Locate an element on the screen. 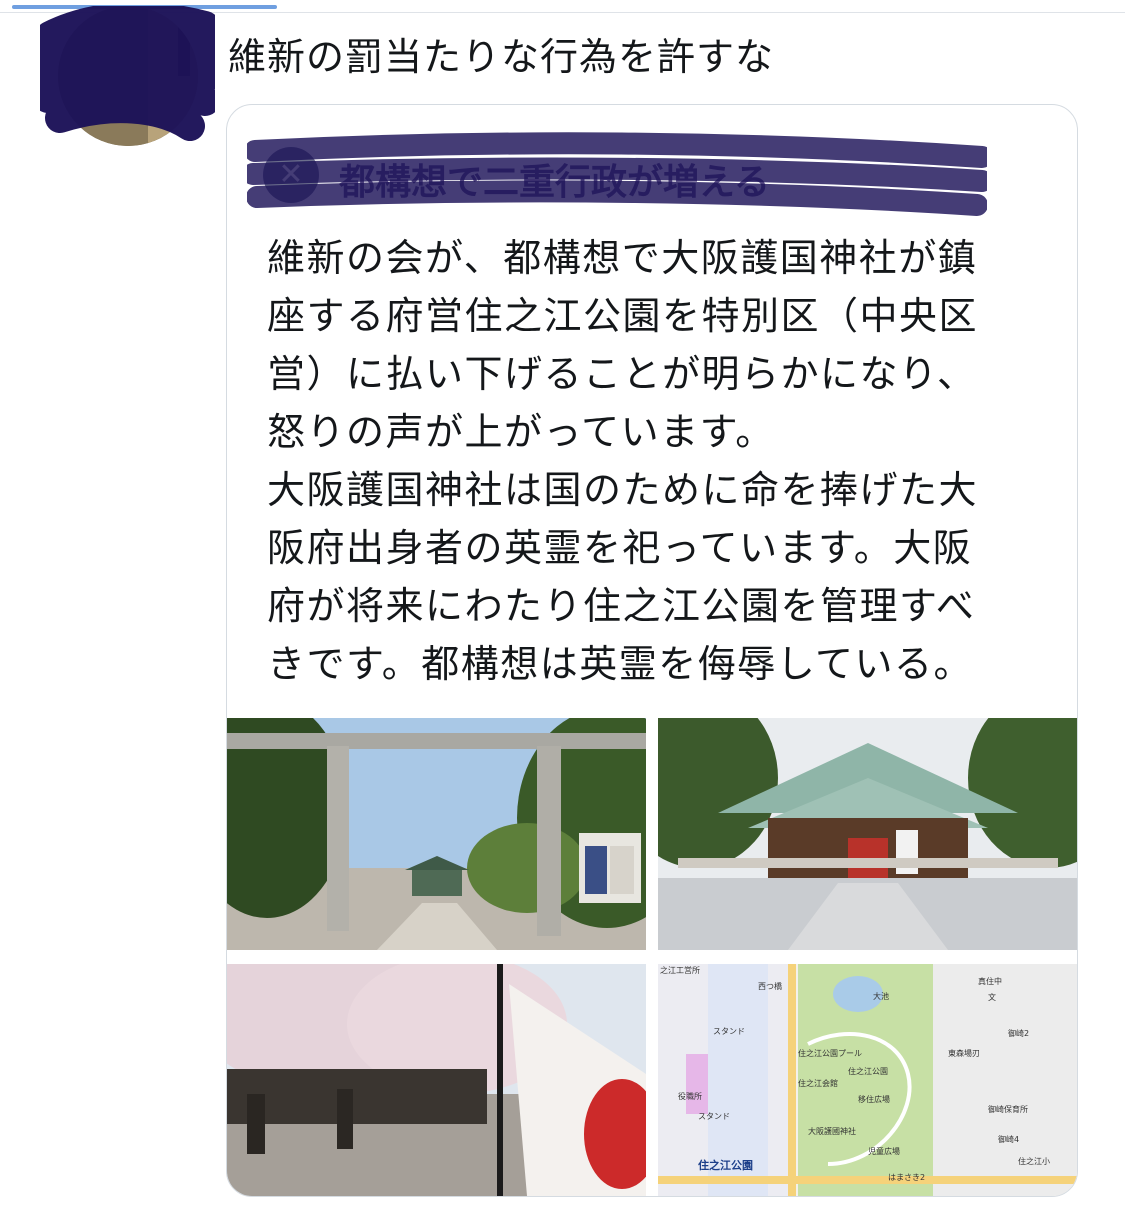 The height and width of the screenshot is (1217, 1125). map-label: 文 is located at coordinates (992, 997).